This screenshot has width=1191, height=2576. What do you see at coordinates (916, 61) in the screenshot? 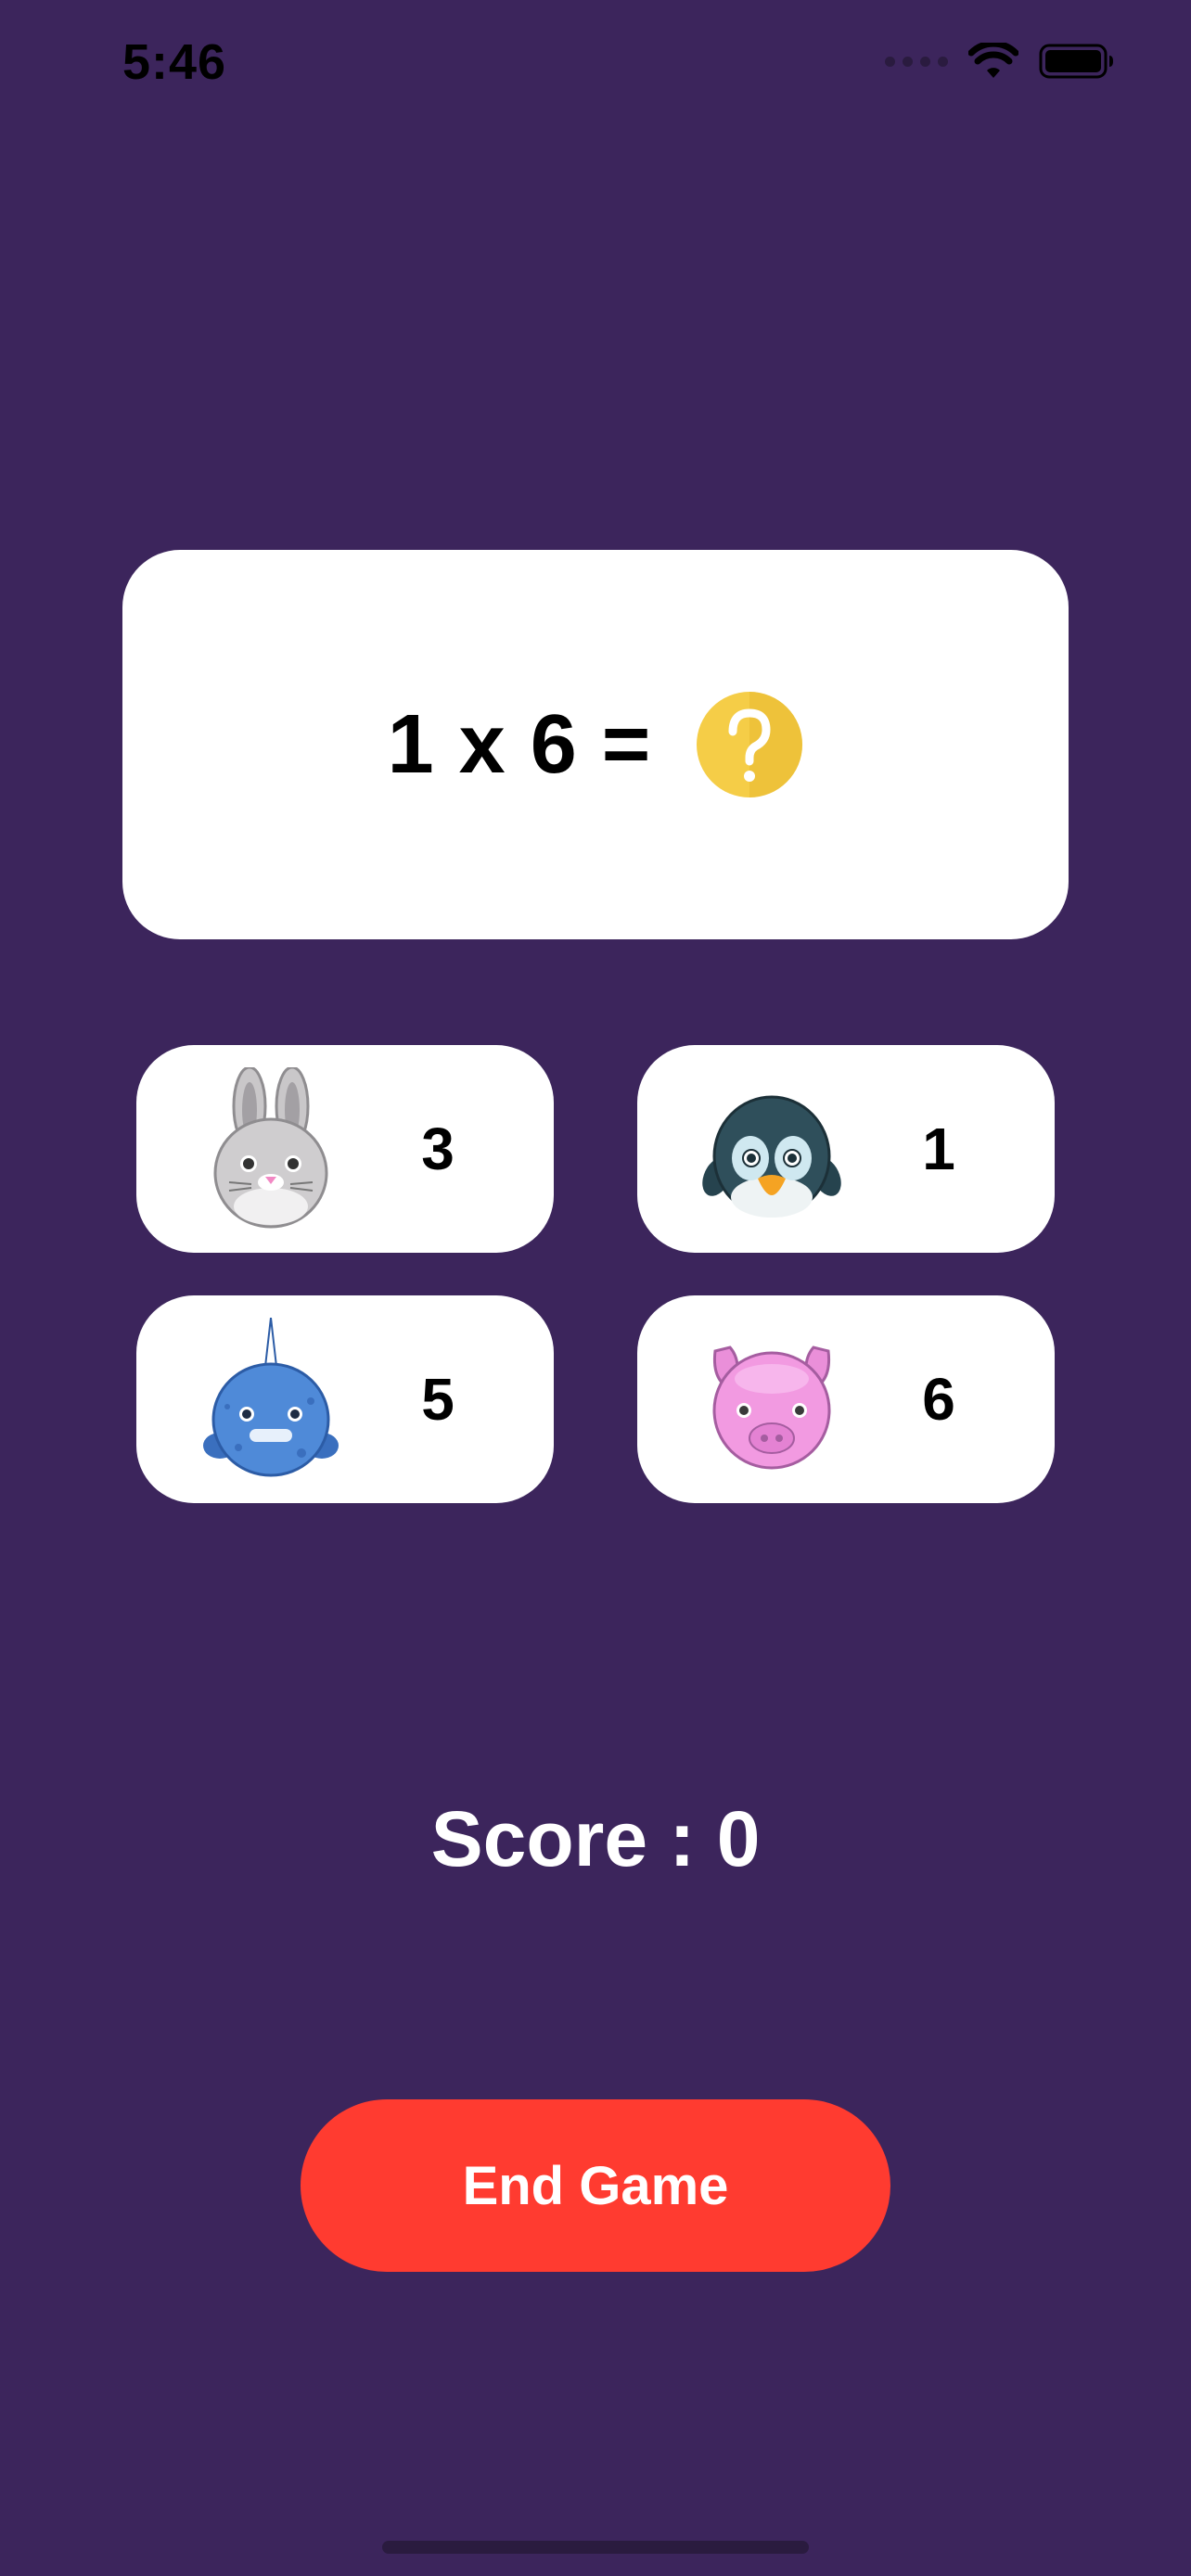
I see `cellular-signal-icon` at bounding box center [916, 61].